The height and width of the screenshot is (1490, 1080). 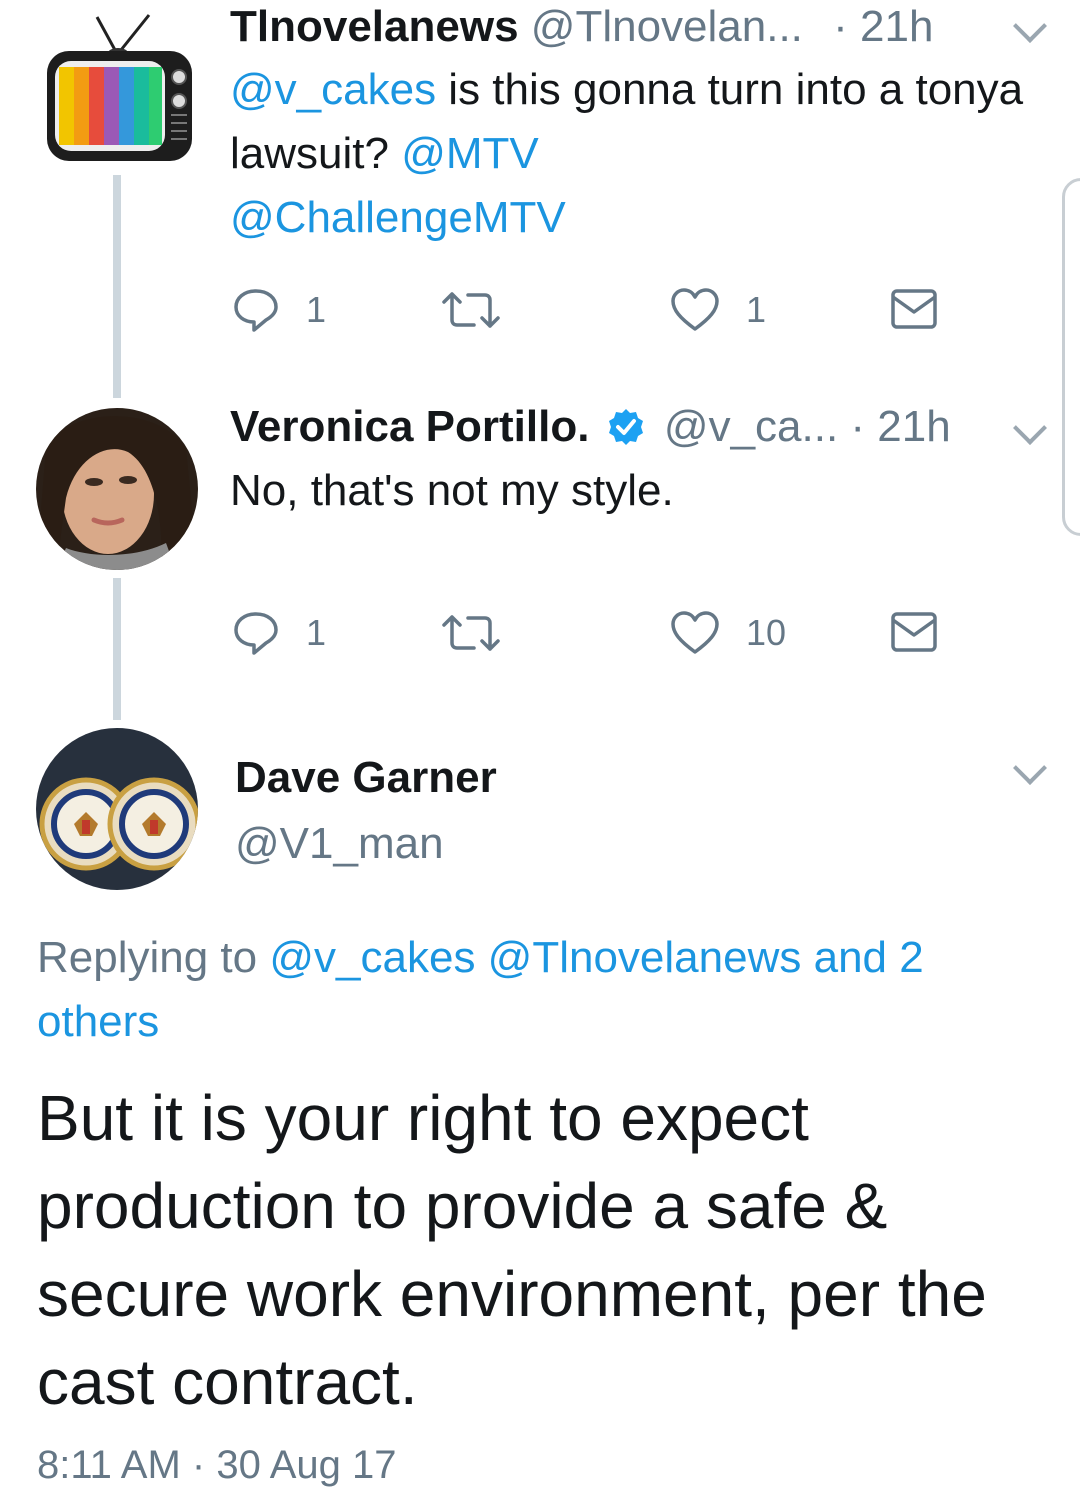 What do you see at coordinates (1071, 357) in the screenshot?
I see `scrollbar-edge` at bounding box center [1071, 357].